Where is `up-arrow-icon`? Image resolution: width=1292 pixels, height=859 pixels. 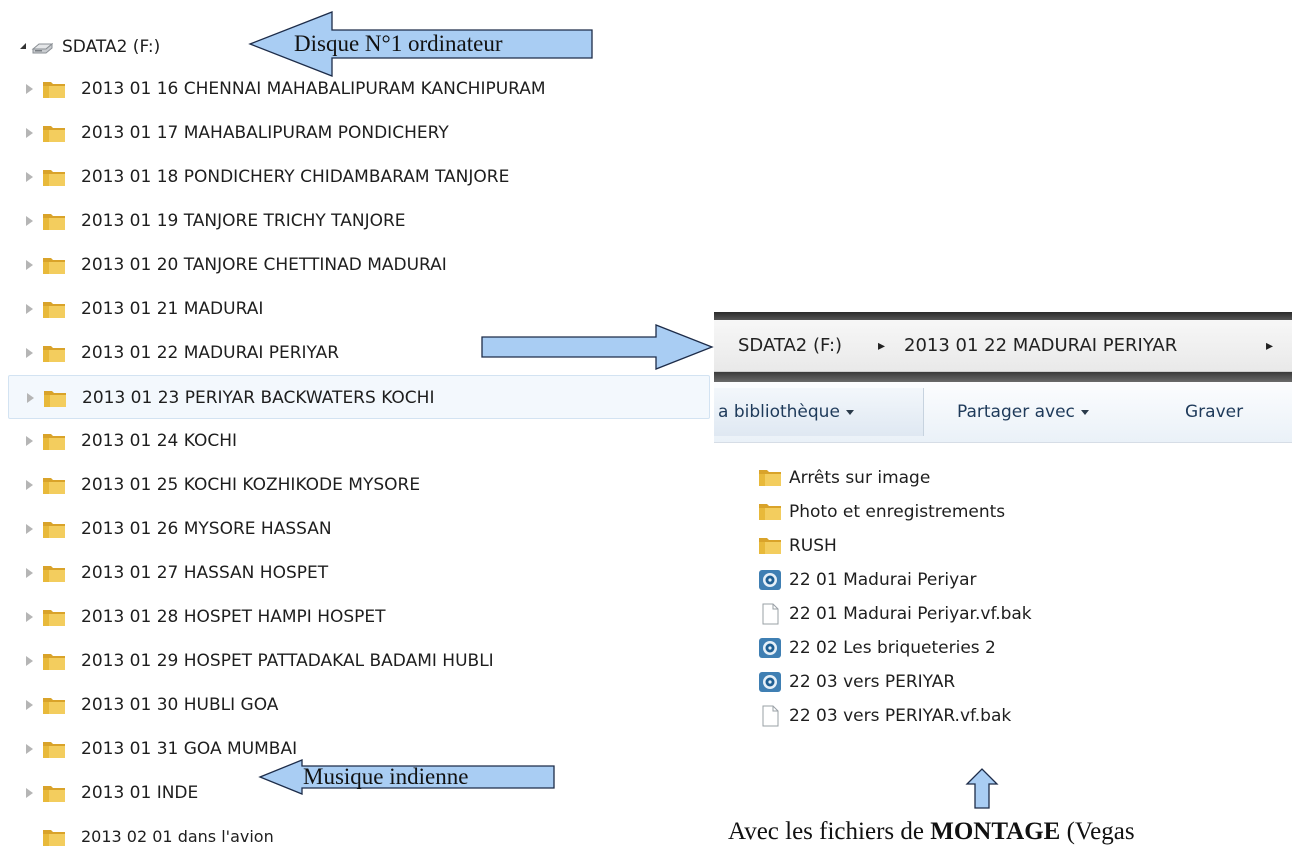 up-arrow-icon is located at coordinates (982, 788).